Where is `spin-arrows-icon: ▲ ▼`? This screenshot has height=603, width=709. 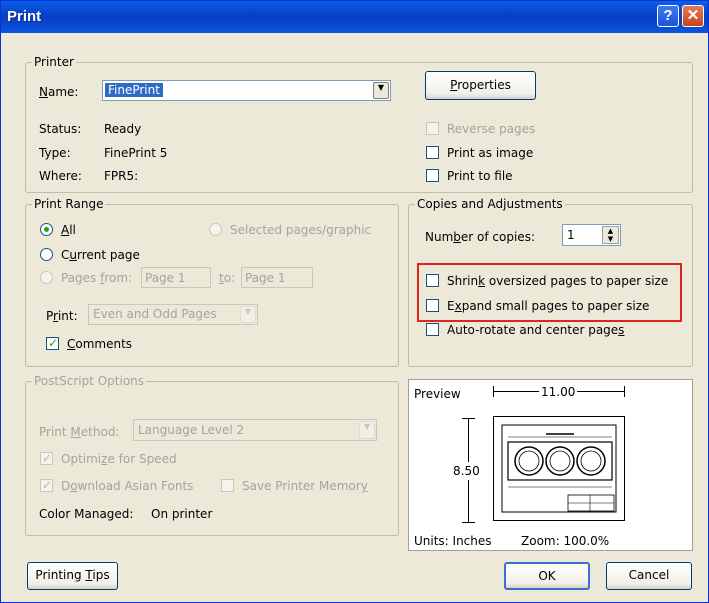
spin-arrows-icon: ▲ ▼ is located at coordinates (610, 235).